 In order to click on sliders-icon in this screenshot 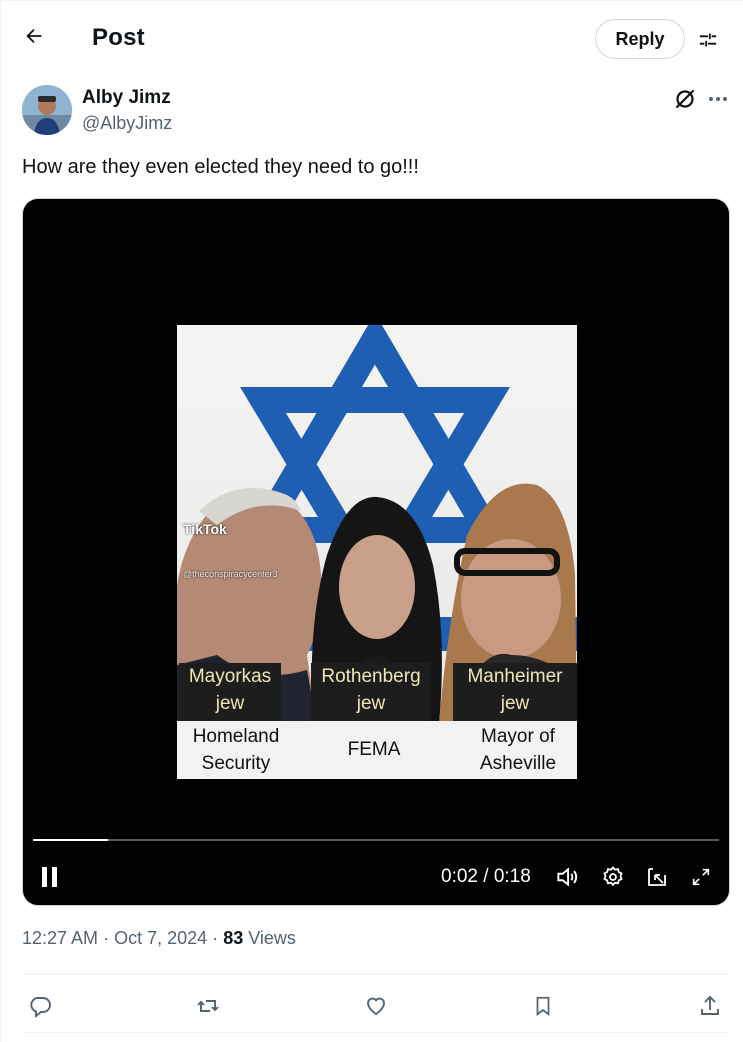, I will do `click(708, 40)`.